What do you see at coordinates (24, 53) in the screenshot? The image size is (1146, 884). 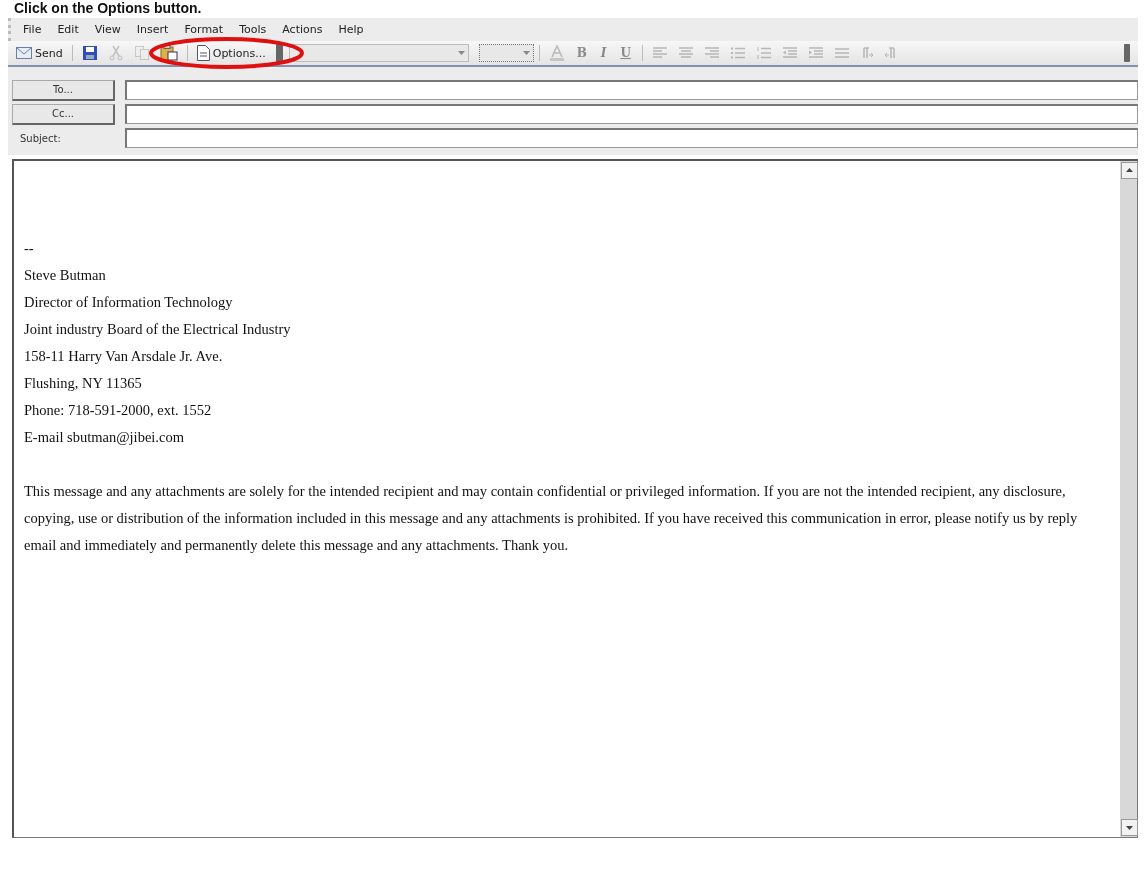 I see `envelope-icon` at bounding box center [24, 53].